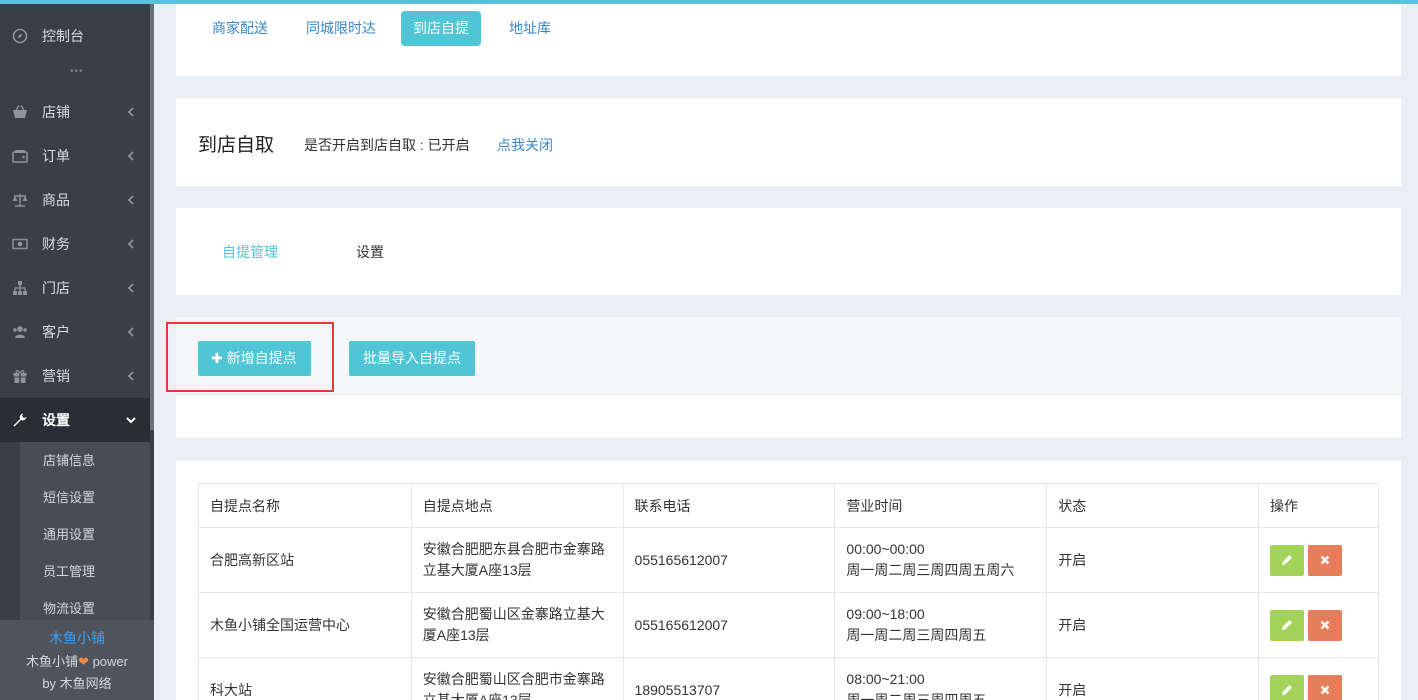  I want to click on basket-icon, so click(21, 112).